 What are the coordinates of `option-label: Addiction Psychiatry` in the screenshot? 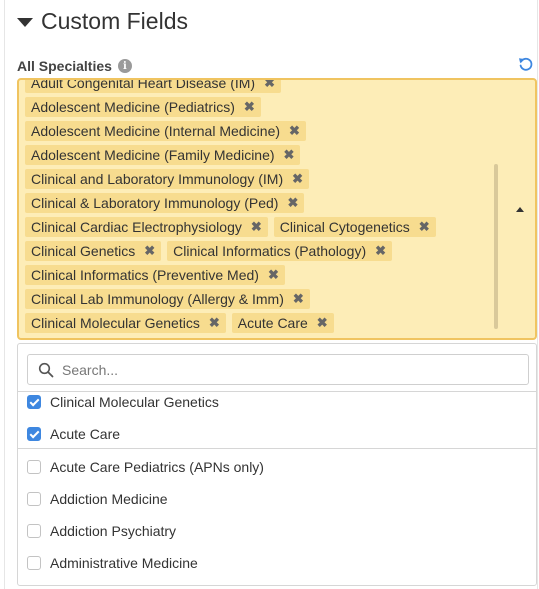 It's located at (113, 531).